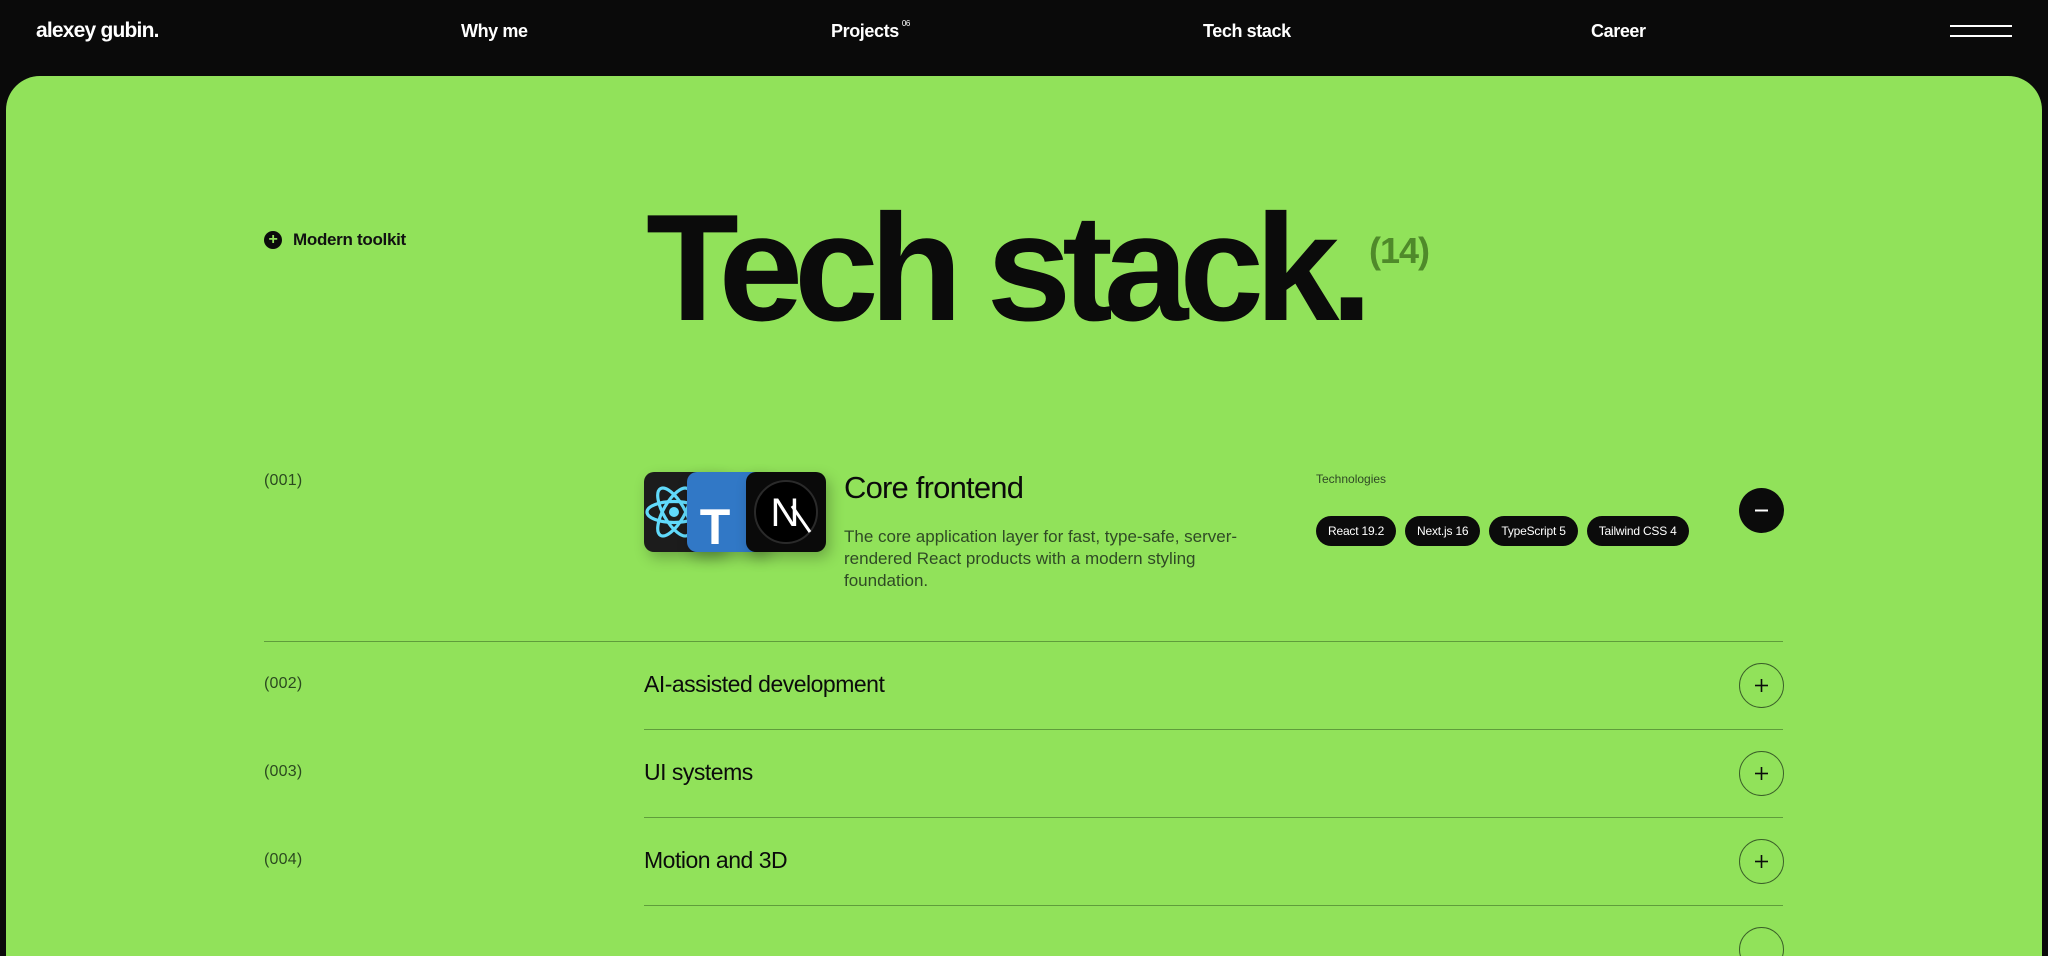  Describe the element at coordinates (273, 240) in the screenshot. I see `plus-circle-icon: +` at that location.